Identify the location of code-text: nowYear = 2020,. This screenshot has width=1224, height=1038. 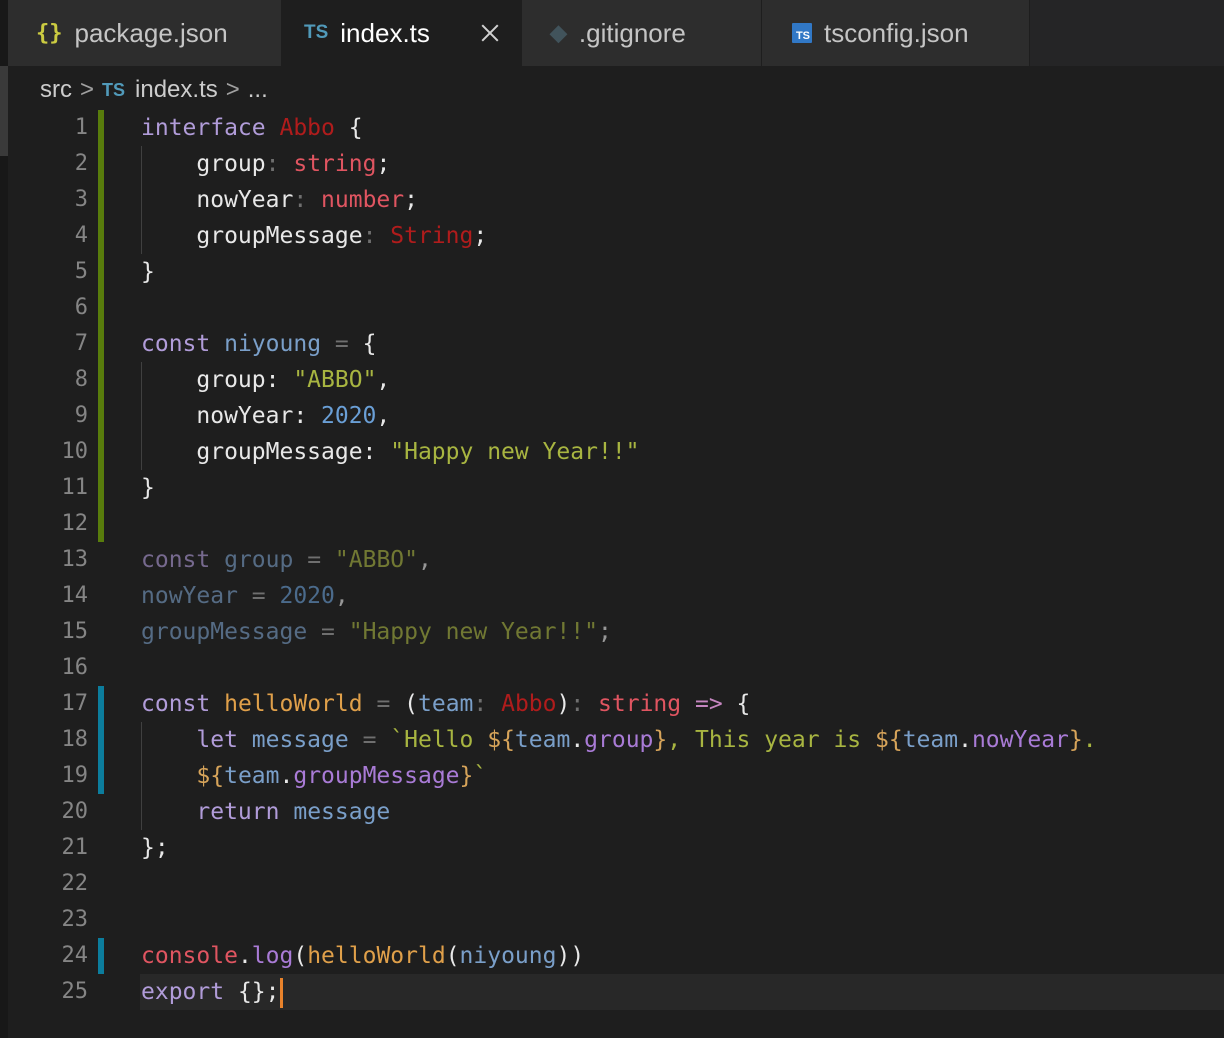
(245, 596).